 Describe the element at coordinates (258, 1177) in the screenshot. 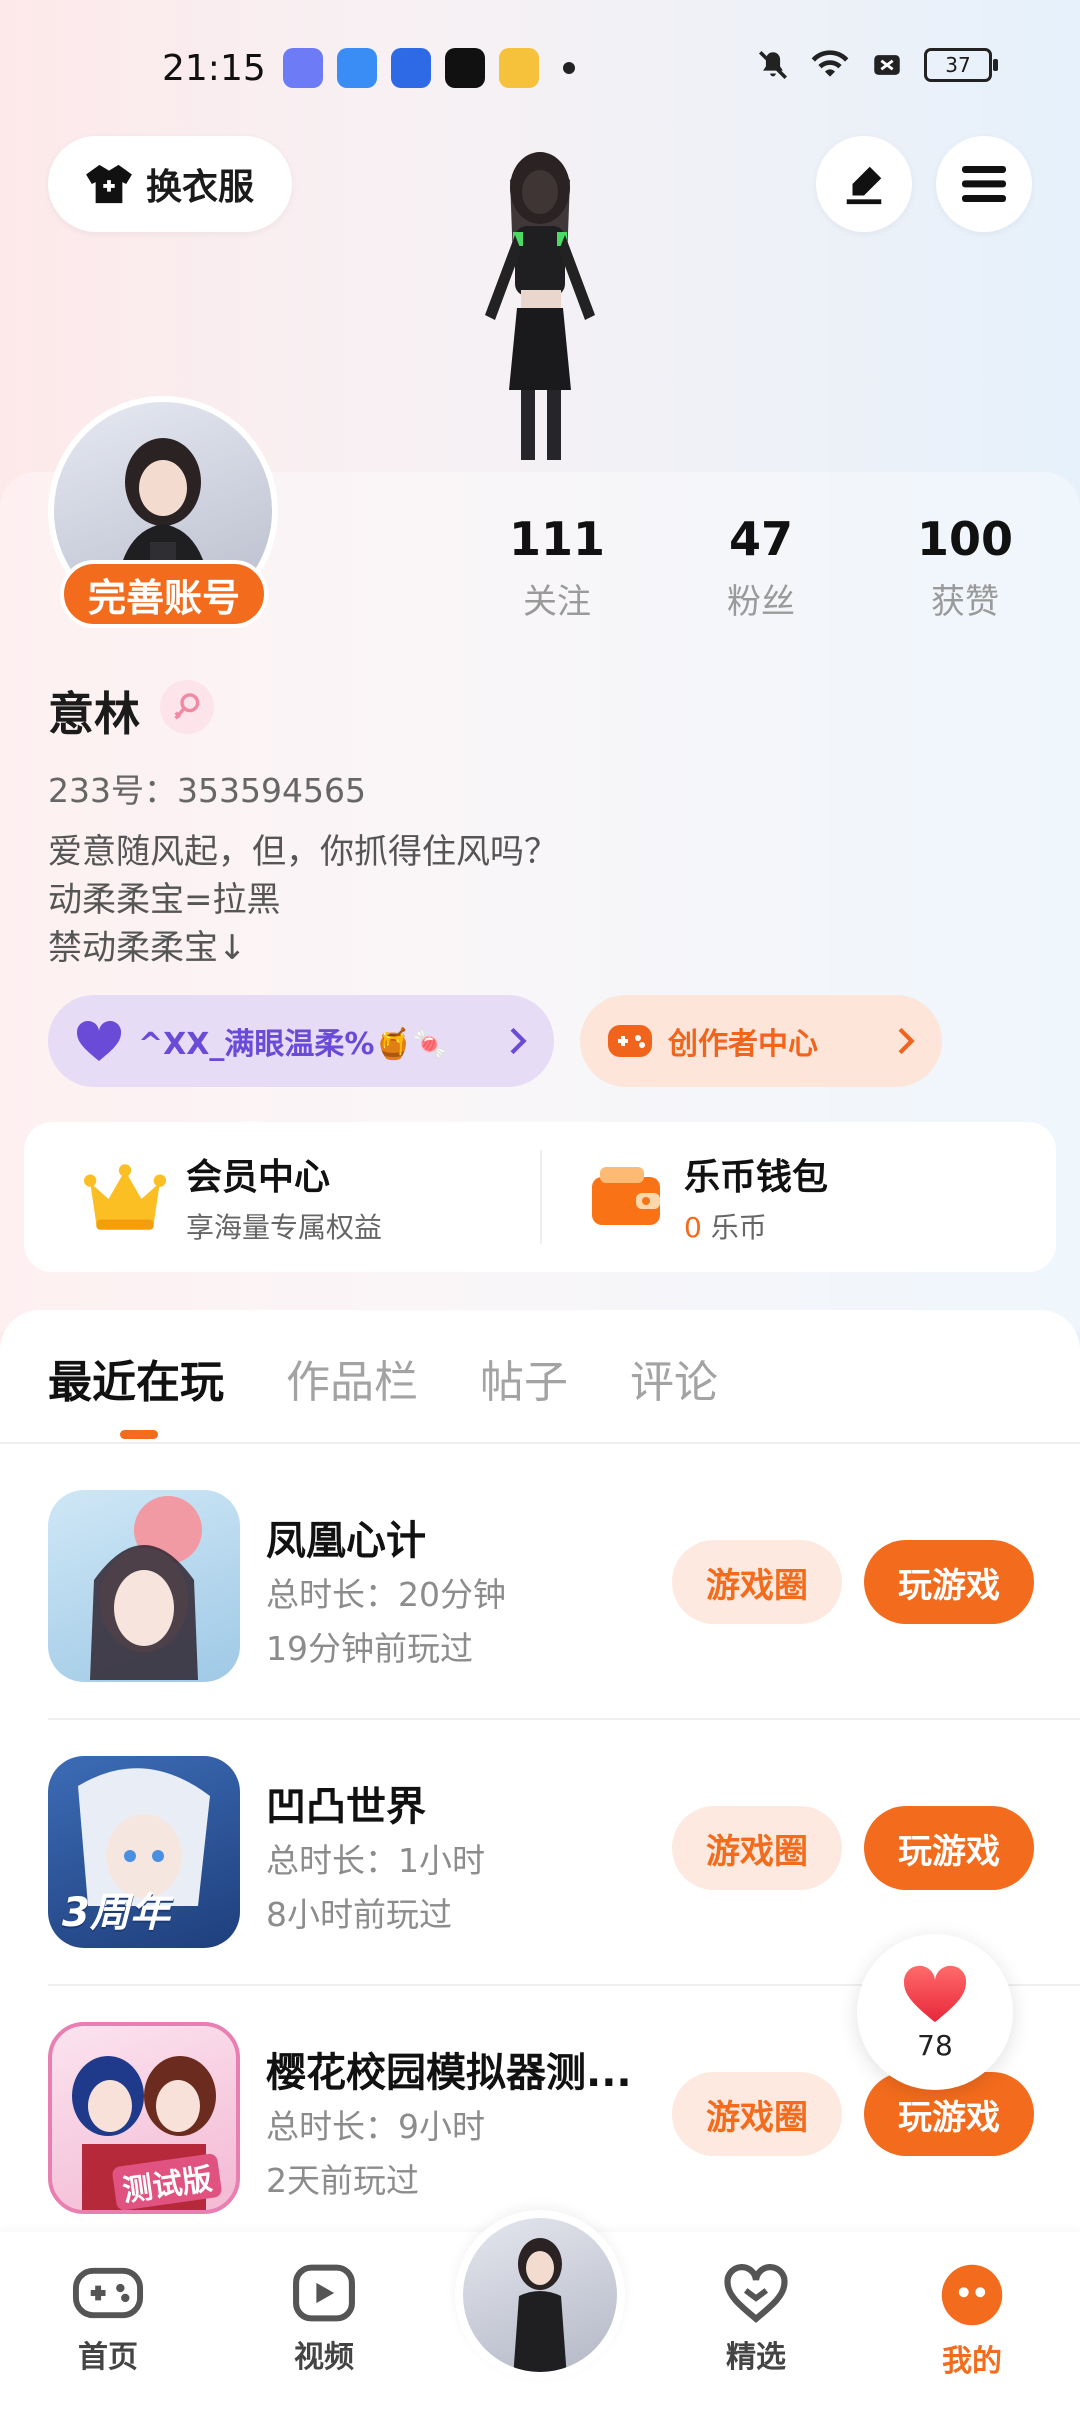

I see `vip-title: 会员中心` at that location.